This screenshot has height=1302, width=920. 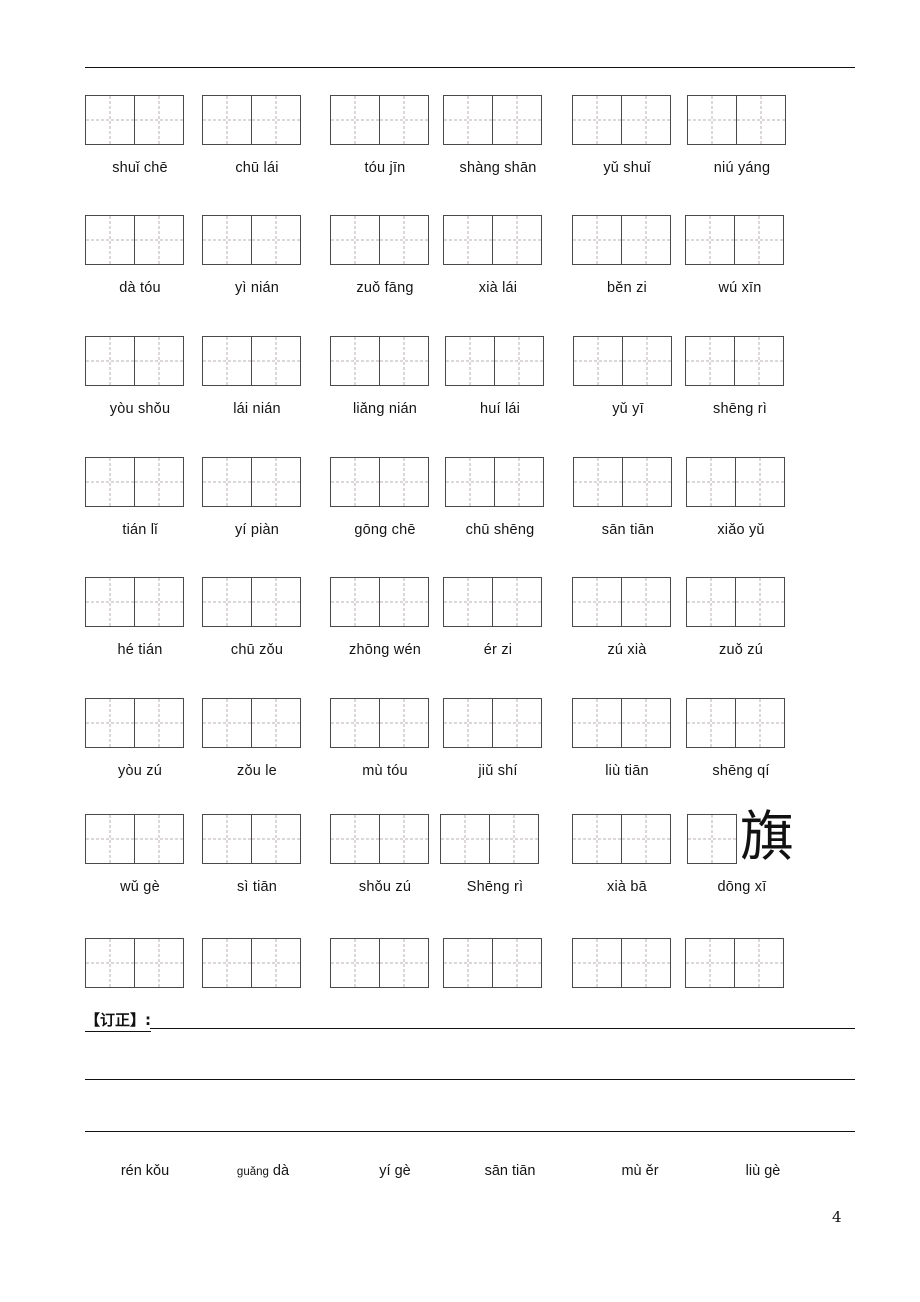 I want to click on exercise-cell: wǔ gè, so click(x=134, y=854).